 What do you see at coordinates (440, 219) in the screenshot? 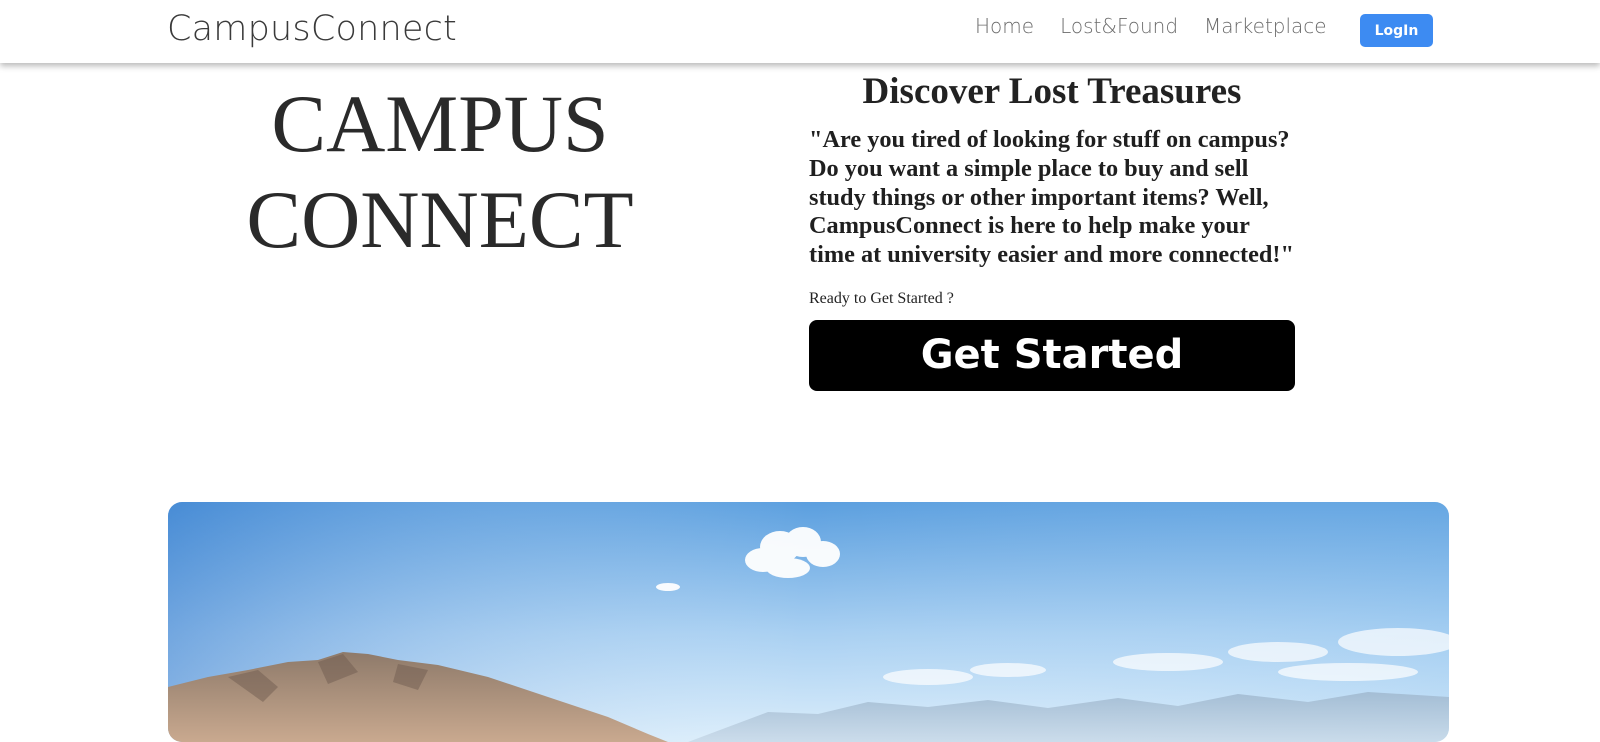
I see `hero-title-line2: CONNECT` at bounding box center [440, 219].